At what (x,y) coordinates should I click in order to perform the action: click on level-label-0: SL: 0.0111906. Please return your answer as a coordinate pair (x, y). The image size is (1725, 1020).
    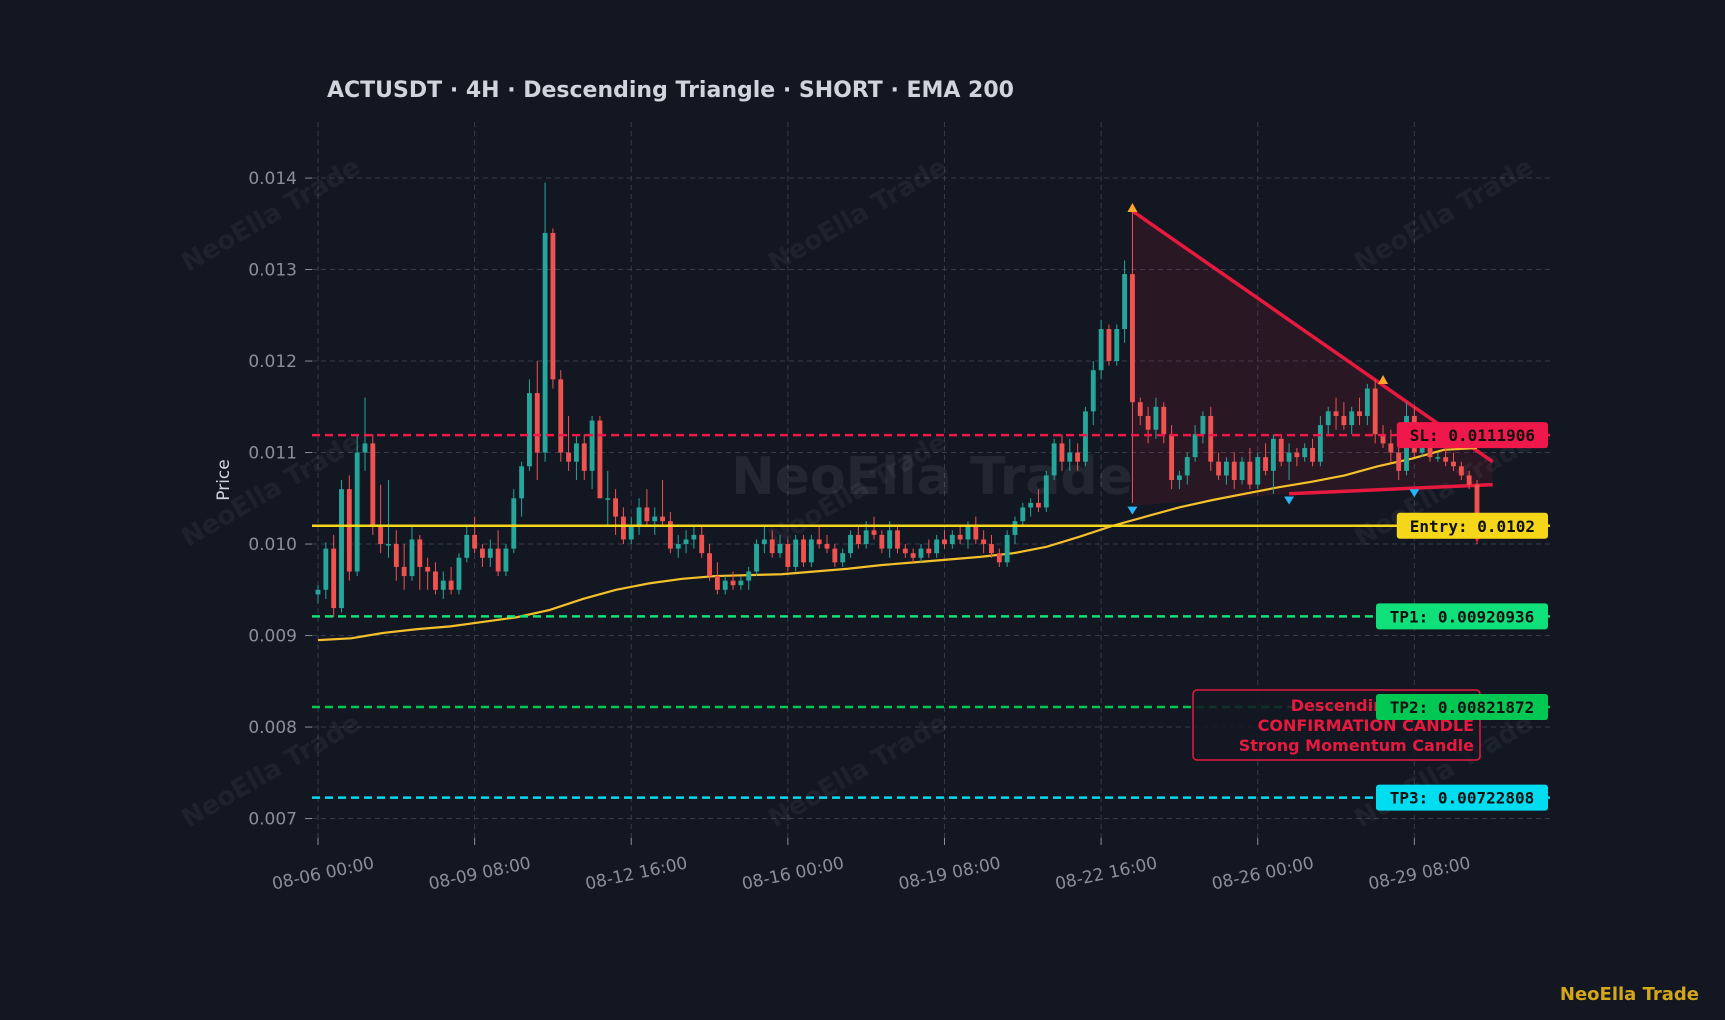
    Looking at the image, I should click on (1472, 435).